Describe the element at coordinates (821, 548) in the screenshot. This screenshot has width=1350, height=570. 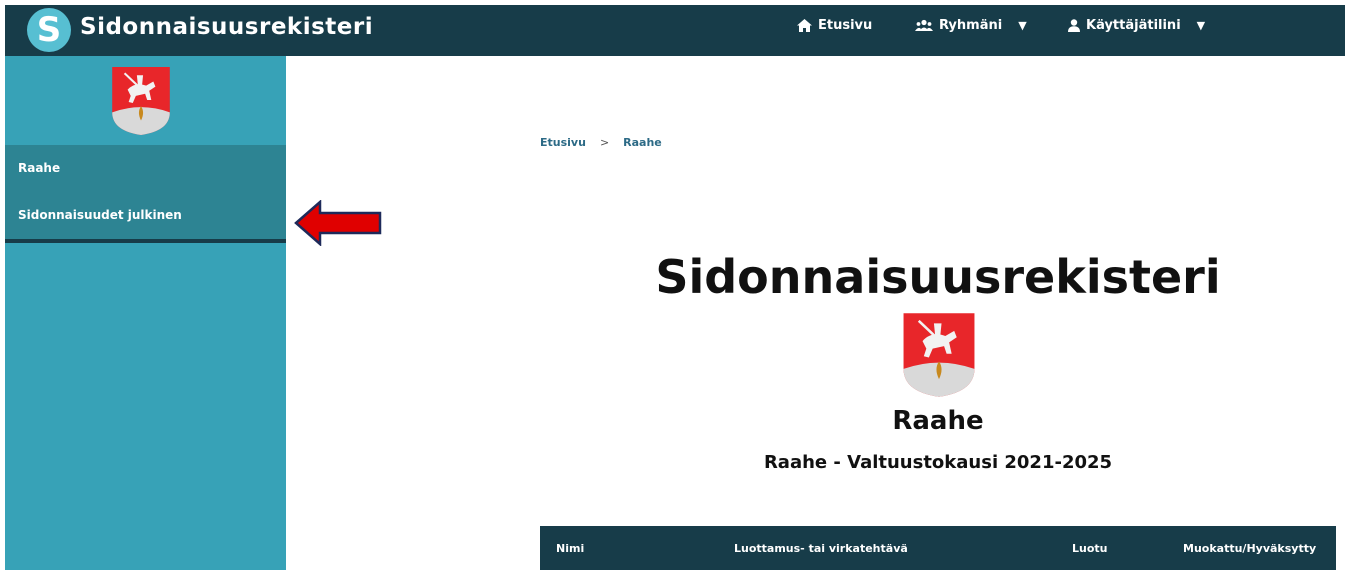
I see `column-header-role: Luottamus- tai virkatehtävä` at that location.